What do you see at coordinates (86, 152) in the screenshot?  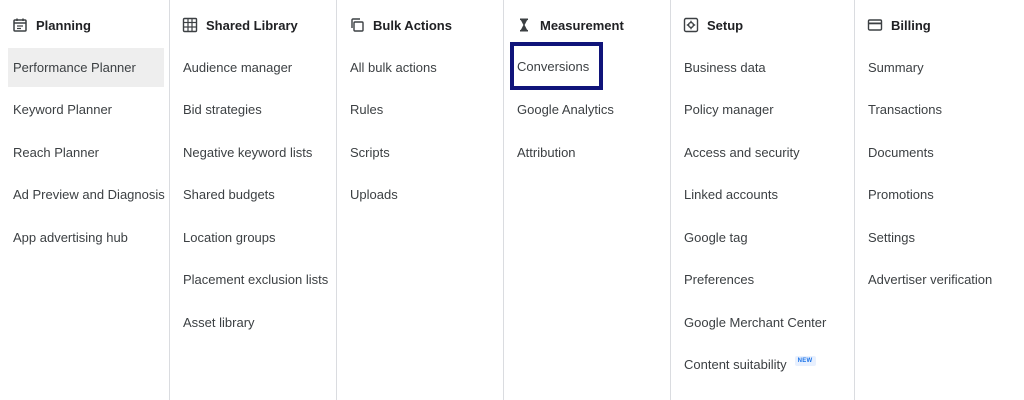 I see `menu-item-reach-planner: Reach Planner` at bounding box center [86, 152].